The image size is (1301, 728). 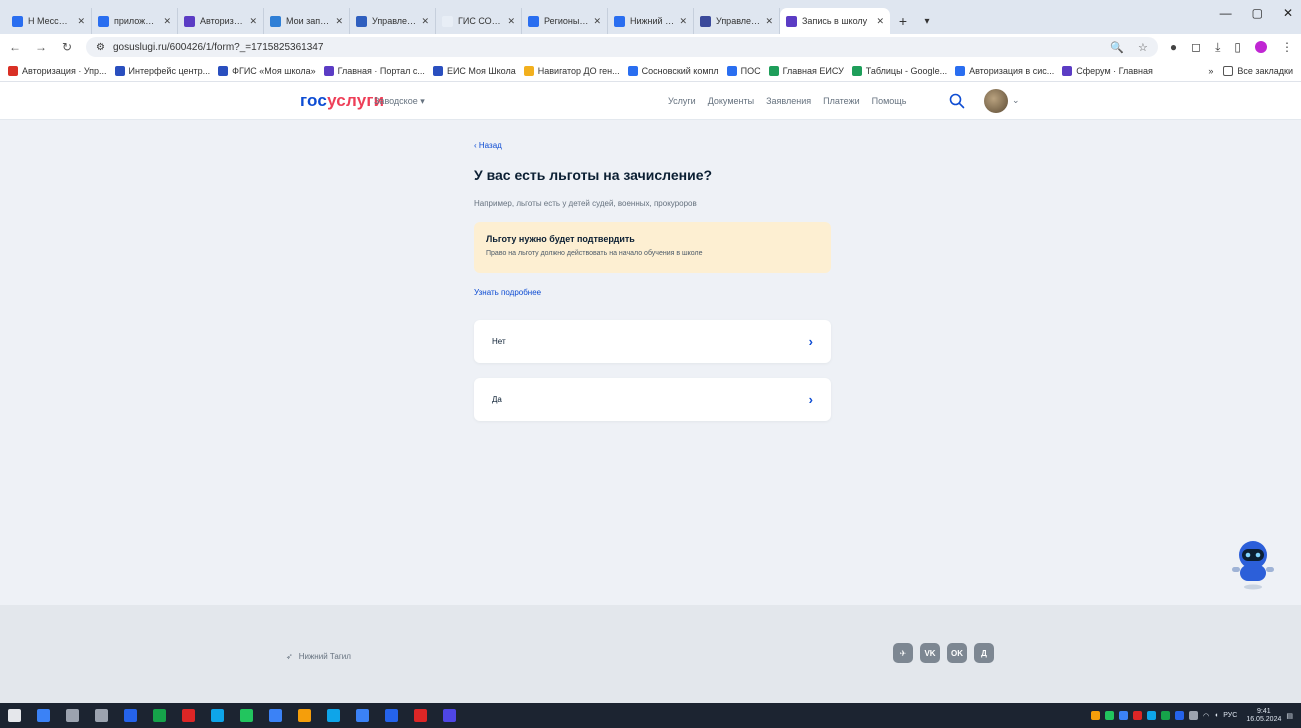 What do you see at coordinates (267, 70) in the screenshot?
I see `bookmark-item: ФГИС «Моя школа»` at bounding box center [267, 70].